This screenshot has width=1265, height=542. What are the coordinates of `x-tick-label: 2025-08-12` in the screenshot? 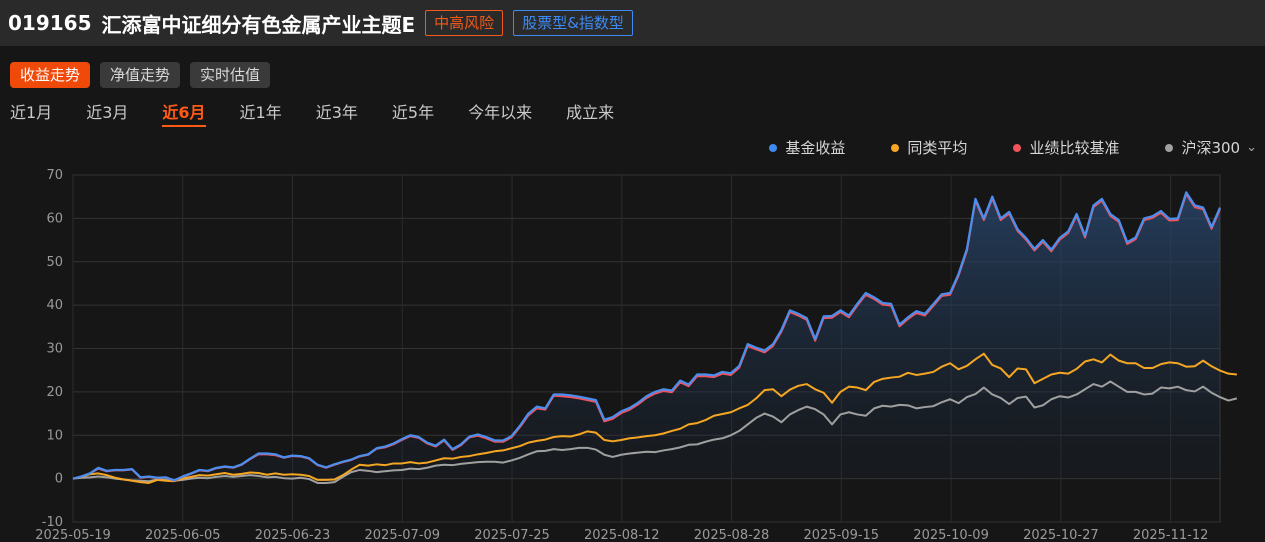 It's located at (622, 535).